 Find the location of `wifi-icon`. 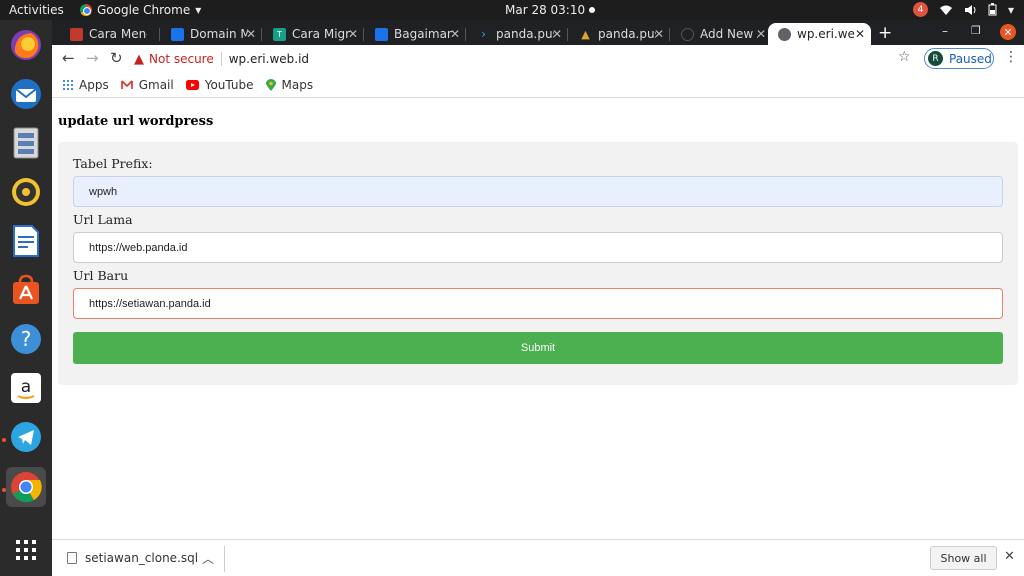

wifi-icon is located at coordinates (945, 10).